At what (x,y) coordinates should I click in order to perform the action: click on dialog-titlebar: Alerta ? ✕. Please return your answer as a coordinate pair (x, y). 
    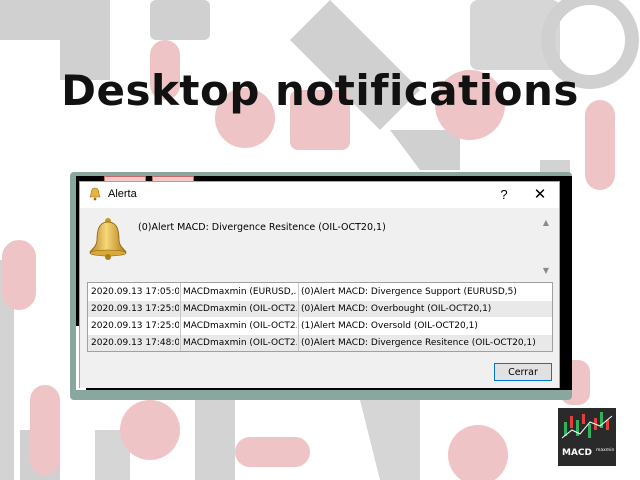
    Looking at the image, I should click on (319, 195).